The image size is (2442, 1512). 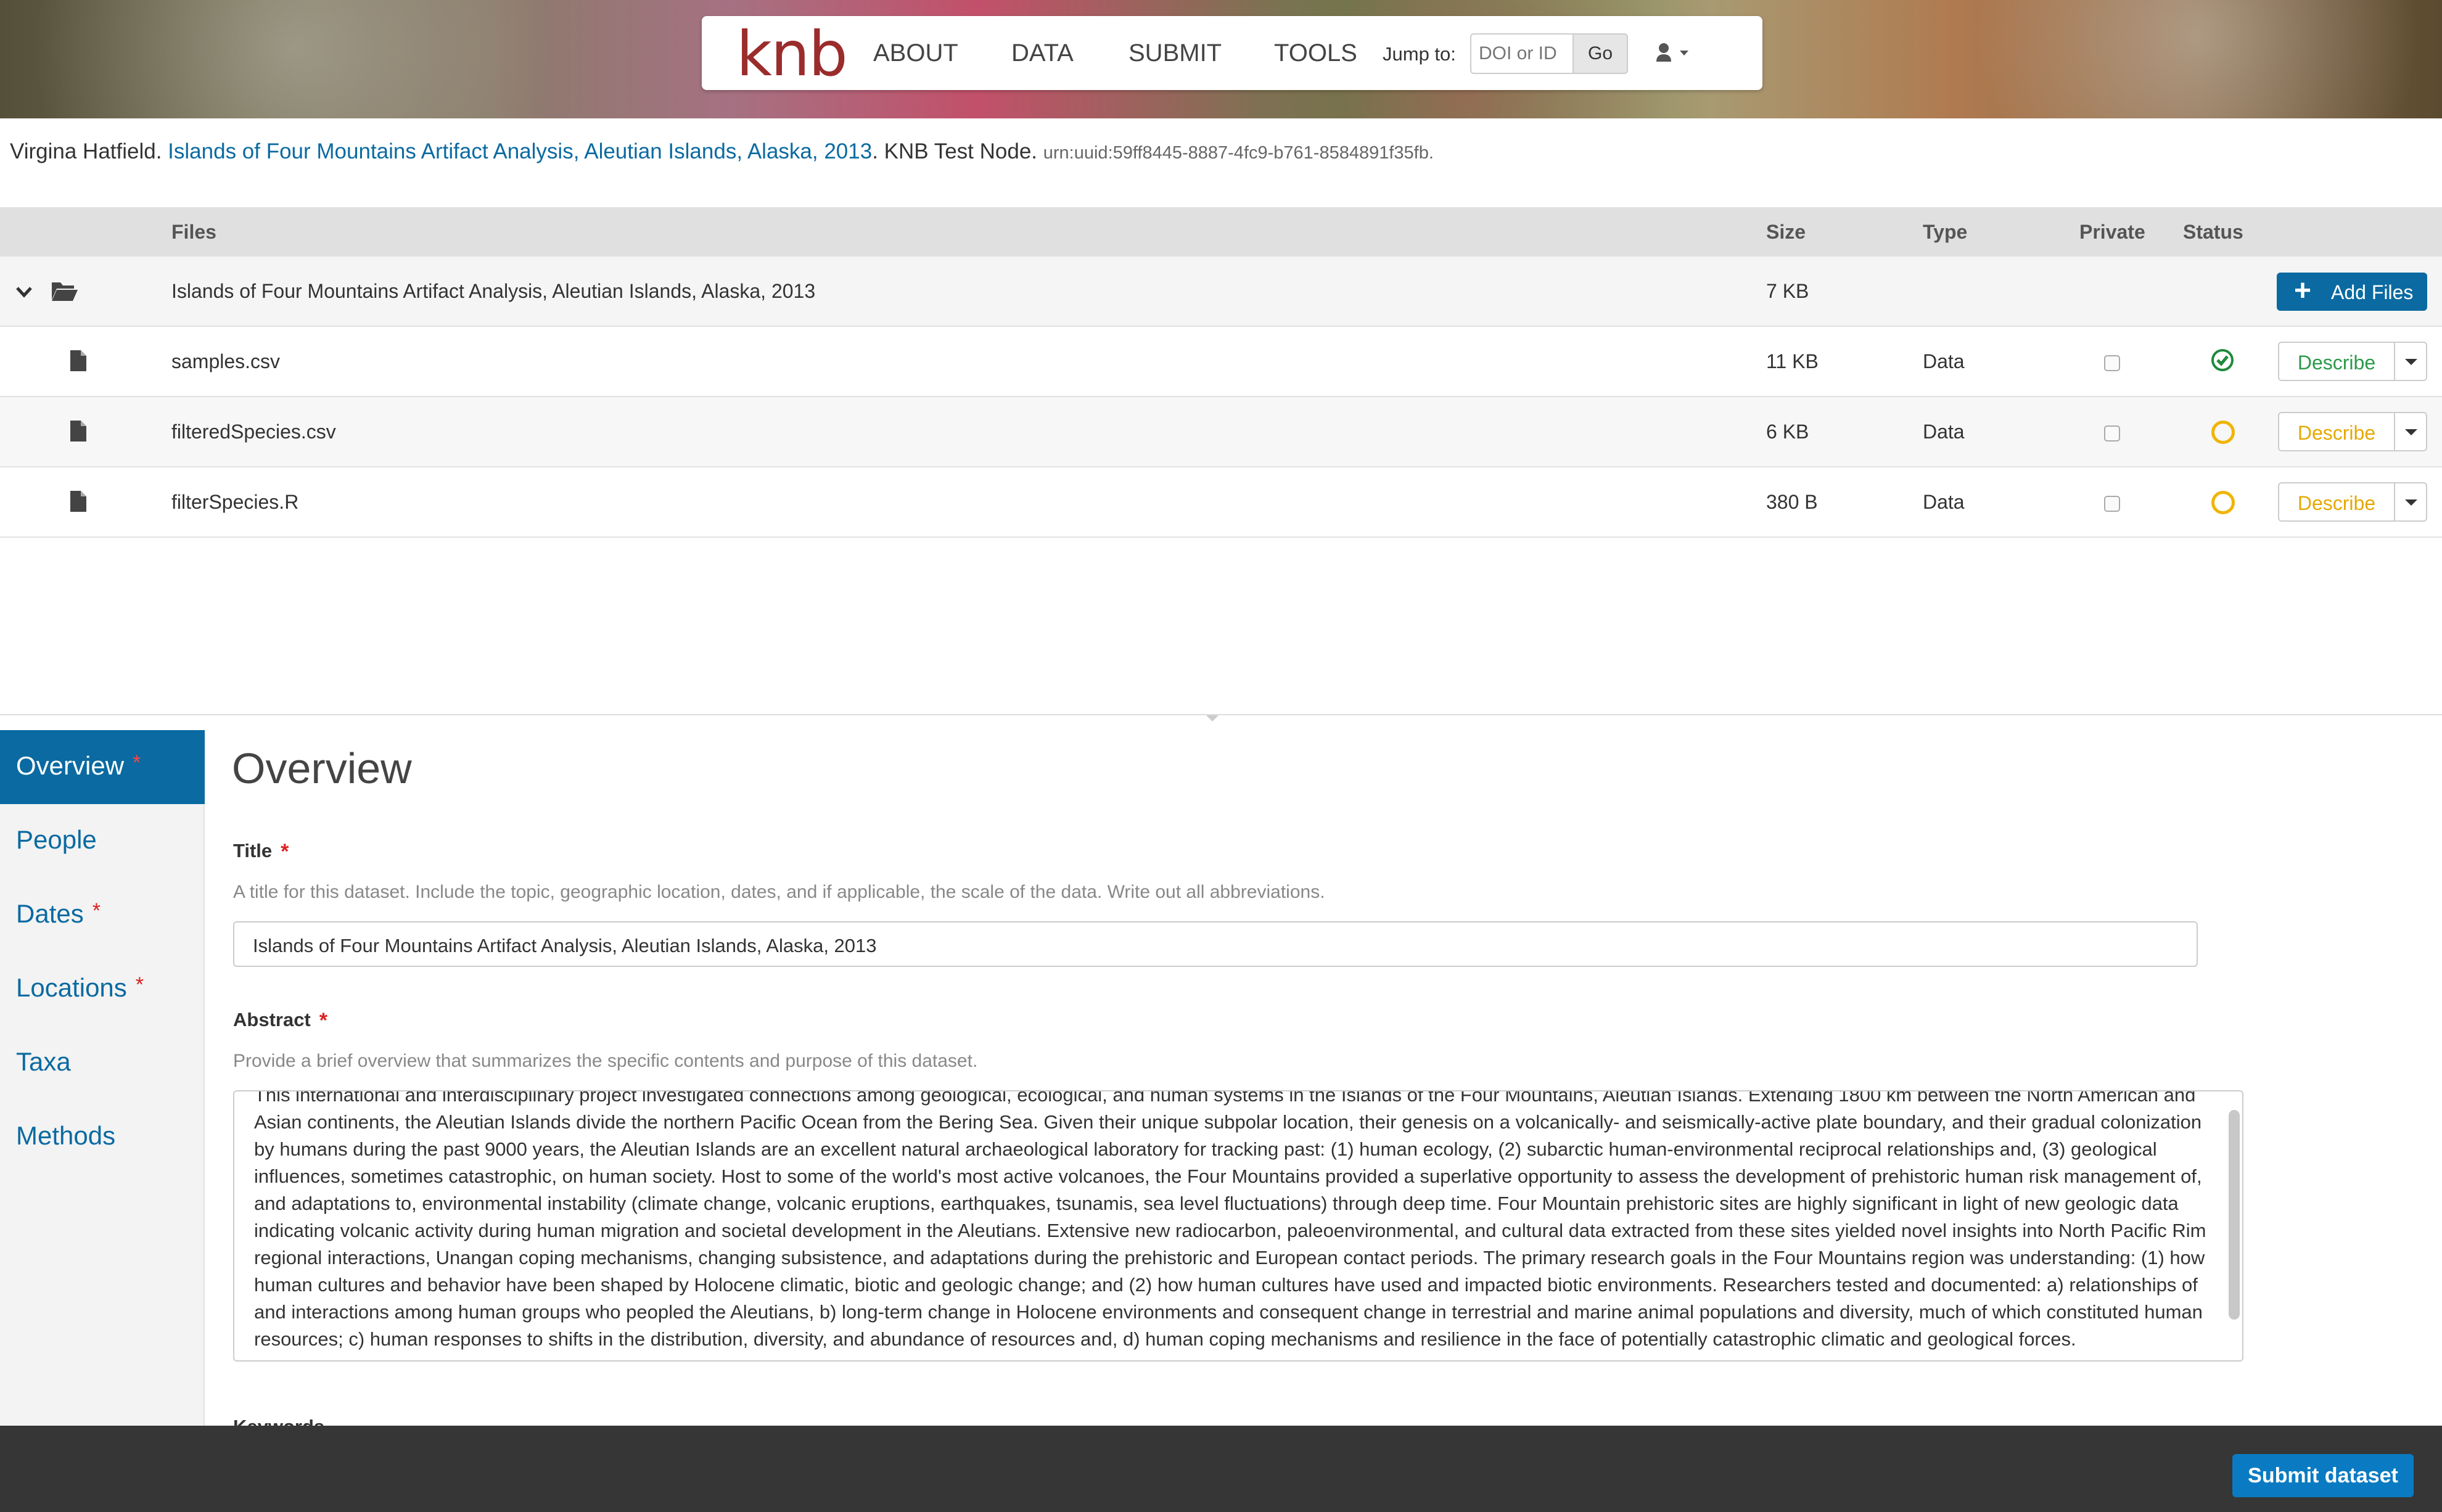 I want to click on sidebar-item-locations: Locations *, so click(x=103, y=989).